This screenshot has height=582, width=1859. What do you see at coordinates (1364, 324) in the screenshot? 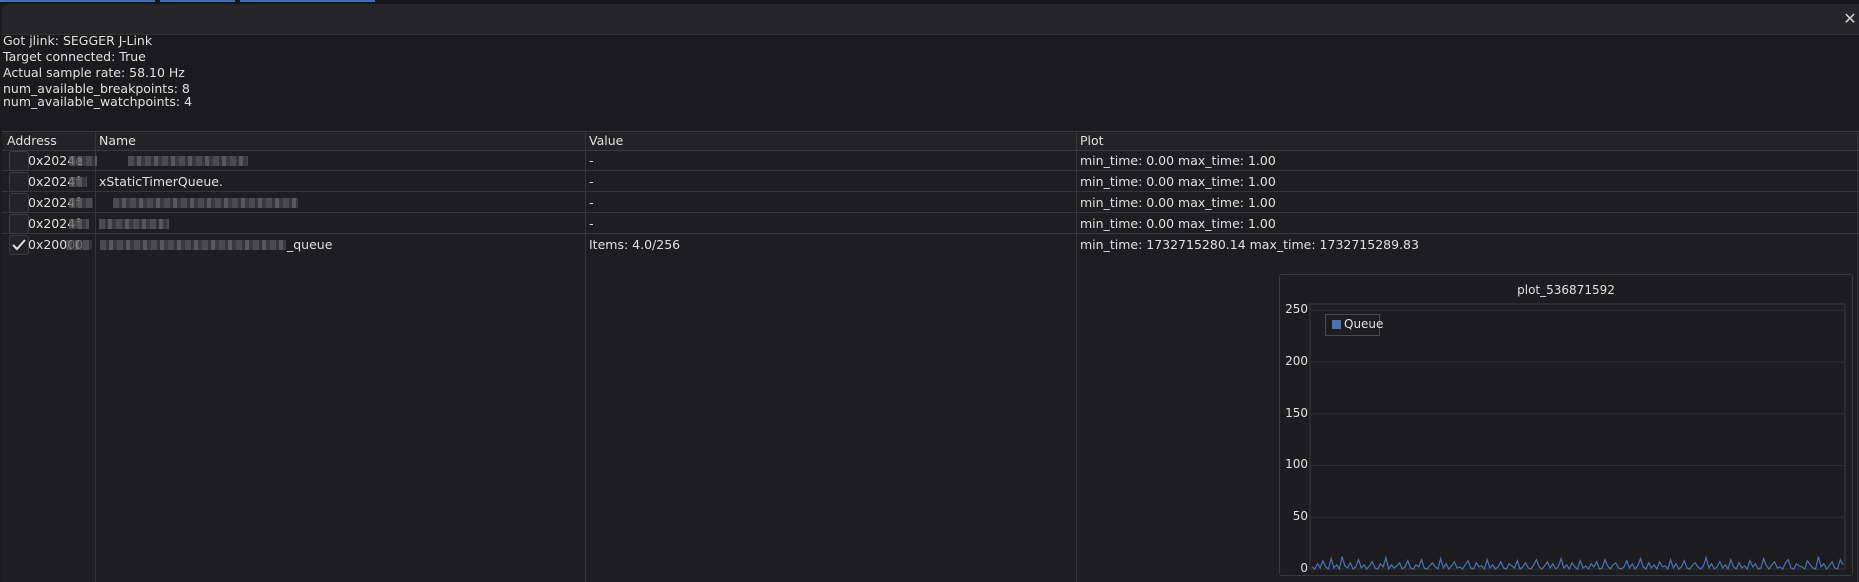
I see `legend-label: Queue` at bounding box center [1364, 324].